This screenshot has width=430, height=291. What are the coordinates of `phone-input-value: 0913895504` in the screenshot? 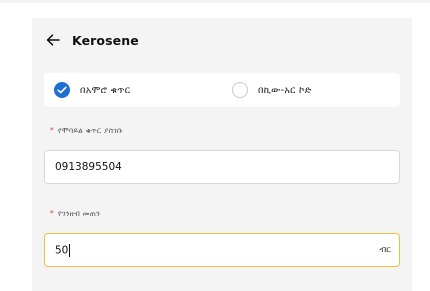 It's located at (88, 167).